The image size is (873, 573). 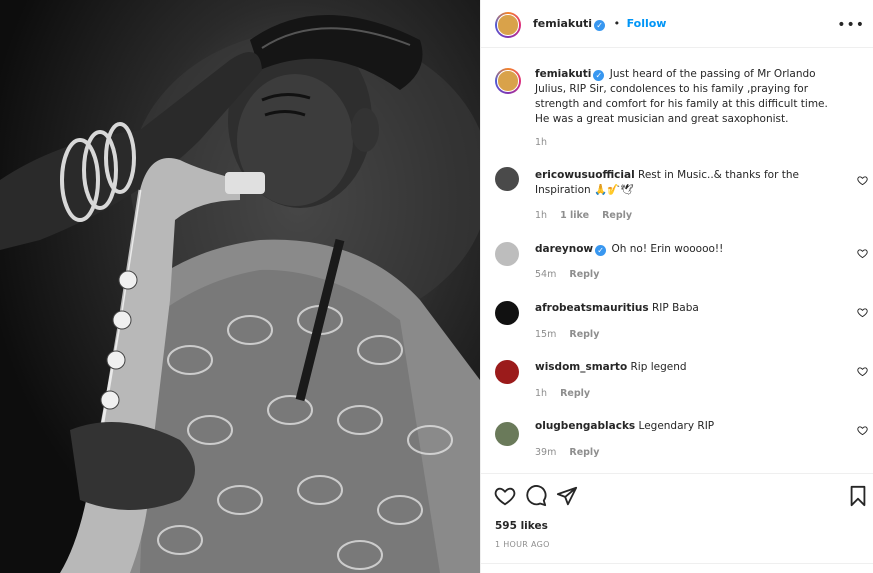 I want to click on comment-text: Legendary RIP, so click(x=676, y=426).